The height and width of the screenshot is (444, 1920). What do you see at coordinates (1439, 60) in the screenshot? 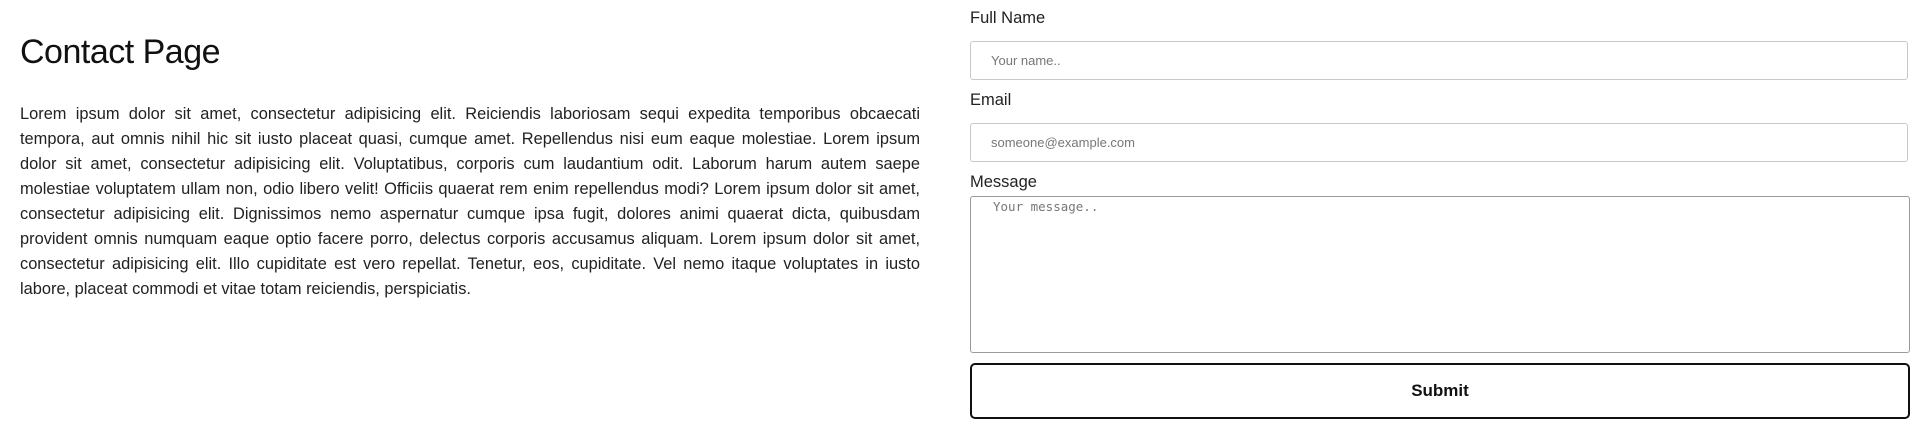
I see `full-name-input` at bounding box center [1439, 60].